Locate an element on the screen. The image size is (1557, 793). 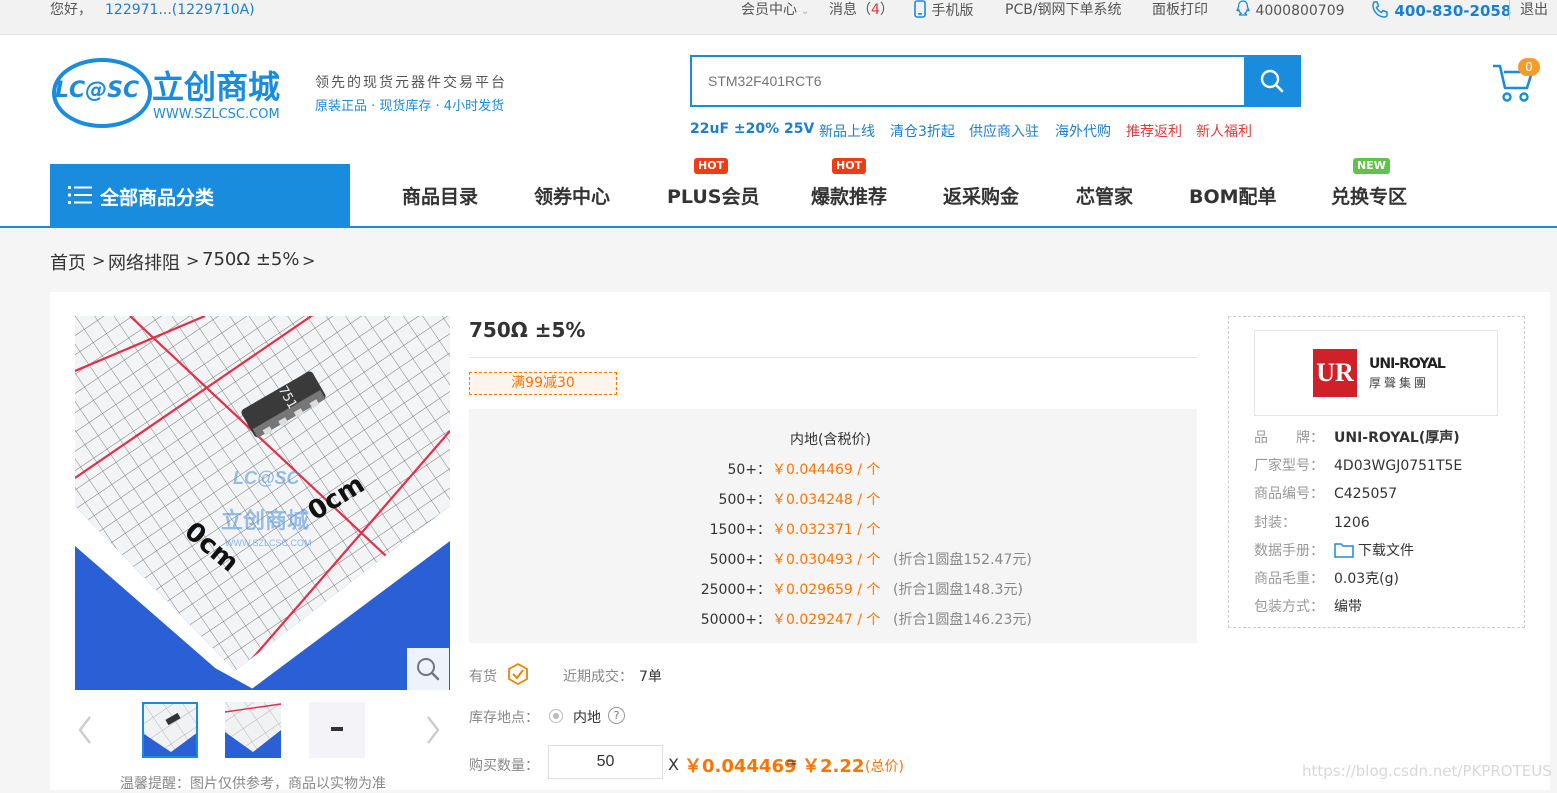
search-input is located at coordinates (969, 81).